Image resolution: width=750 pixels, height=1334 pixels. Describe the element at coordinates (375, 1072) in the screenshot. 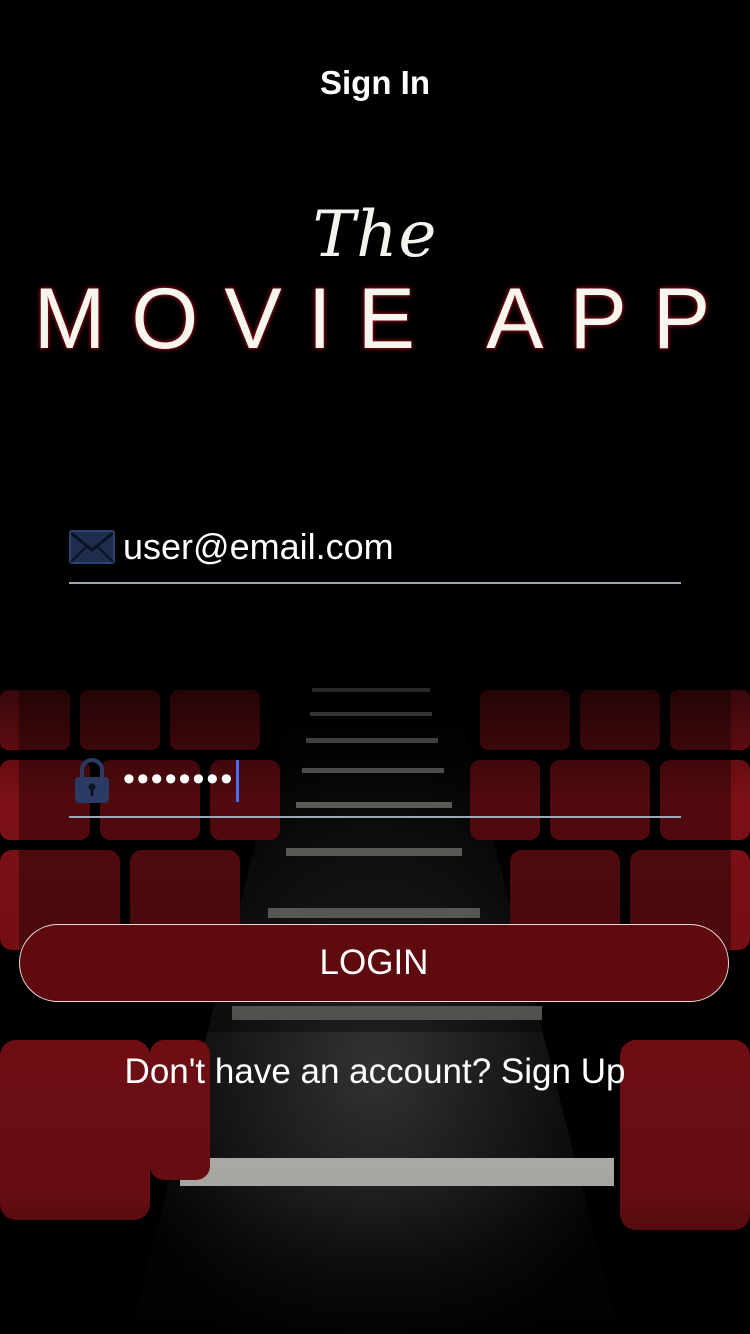

I see `sign-up-link: Don't have an account? Sign Up` at that location.